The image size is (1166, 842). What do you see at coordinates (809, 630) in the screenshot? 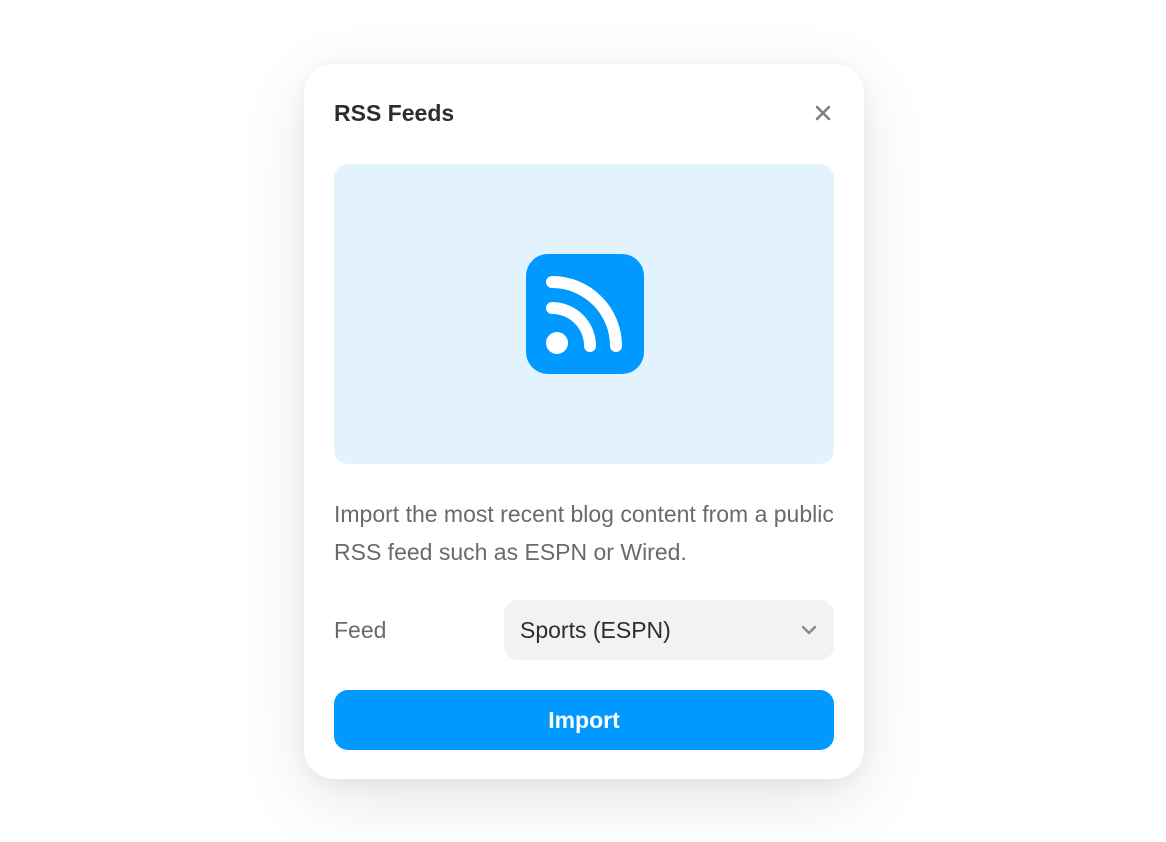
I see `chevron-down-icon` at bounding box center [809, 630].